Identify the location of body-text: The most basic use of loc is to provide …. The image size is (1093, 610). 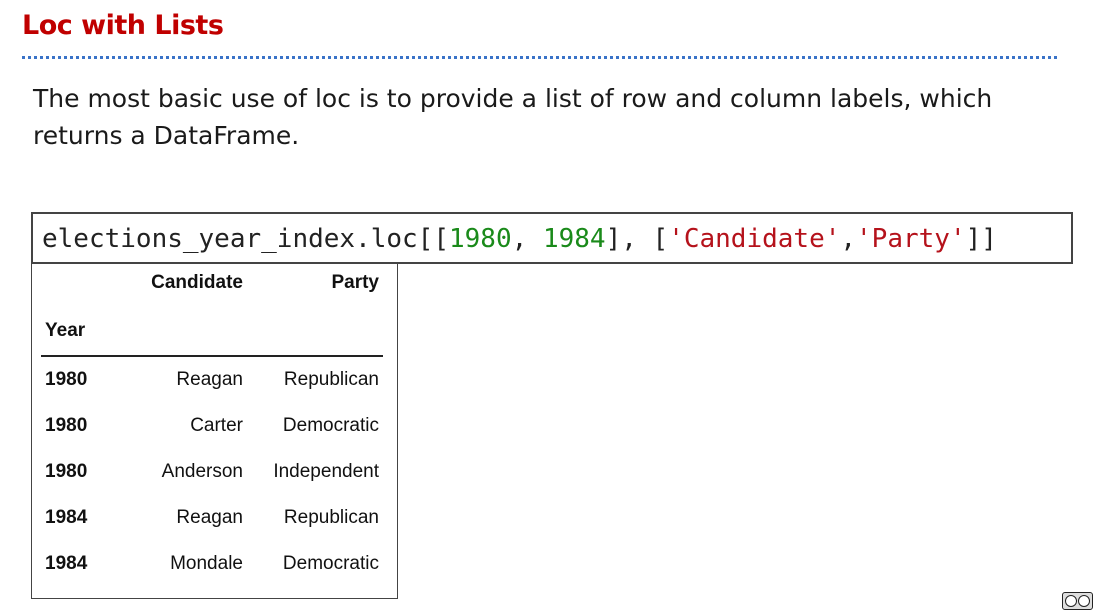
(513, 117).